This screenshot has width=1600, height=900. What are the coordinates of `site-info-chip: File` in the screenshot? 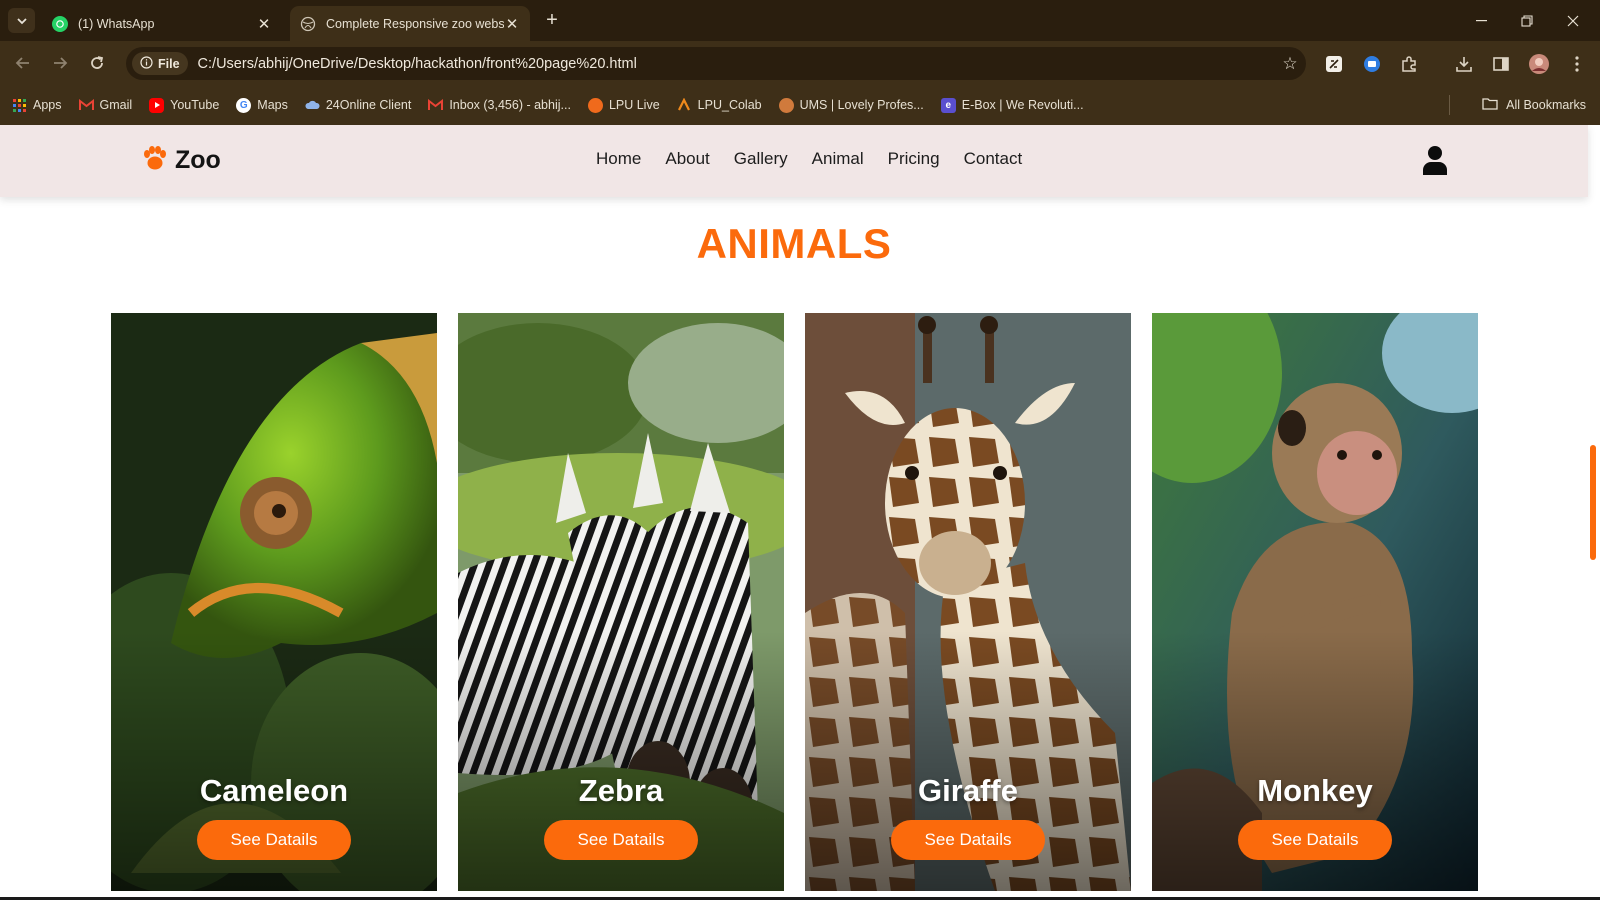 It's located at (160, 63).